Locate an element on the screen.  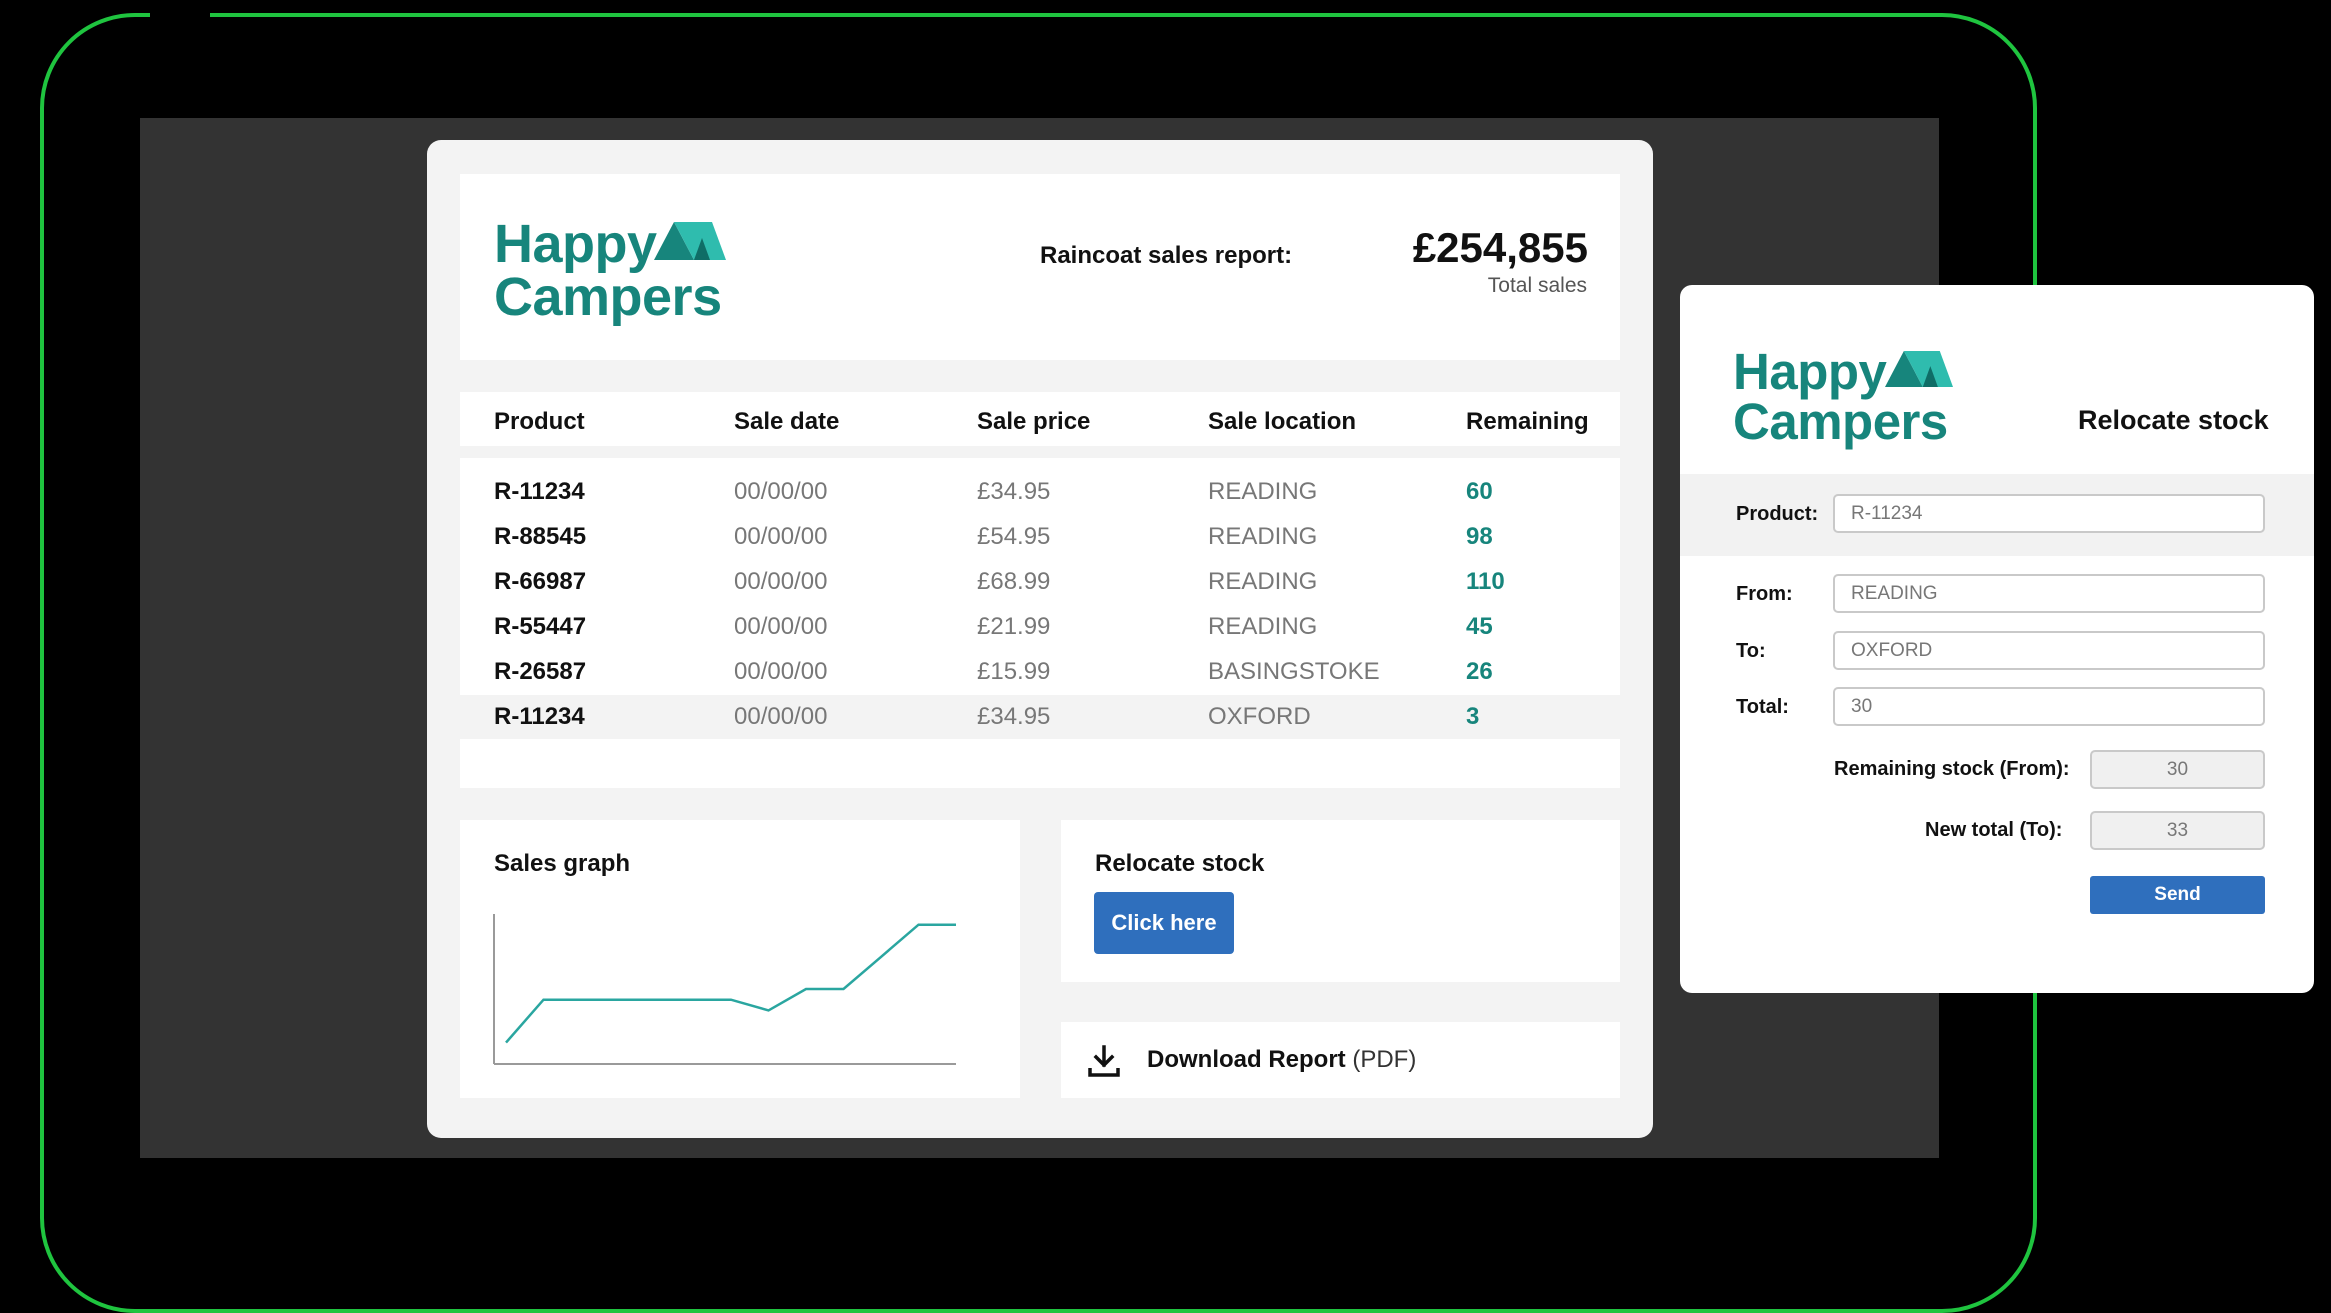
cell-product: R-26587 is located at coordinates (540, 671).